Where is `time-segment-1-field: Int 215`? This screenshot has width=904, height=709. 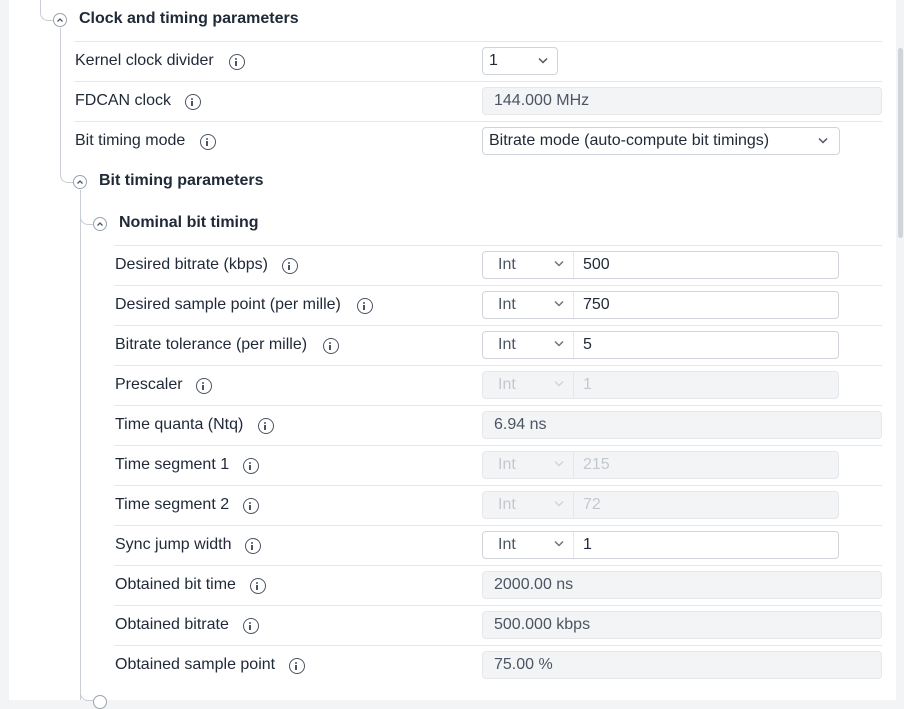
time-segment-1-field: Int 215 is located at coordinates (660, 465).